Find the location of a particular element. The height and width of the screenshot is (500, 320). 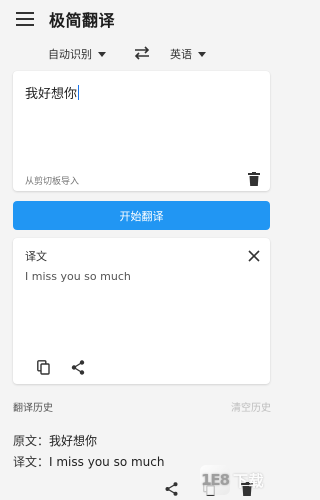

text-cursor is located at coordinates (79, 92).